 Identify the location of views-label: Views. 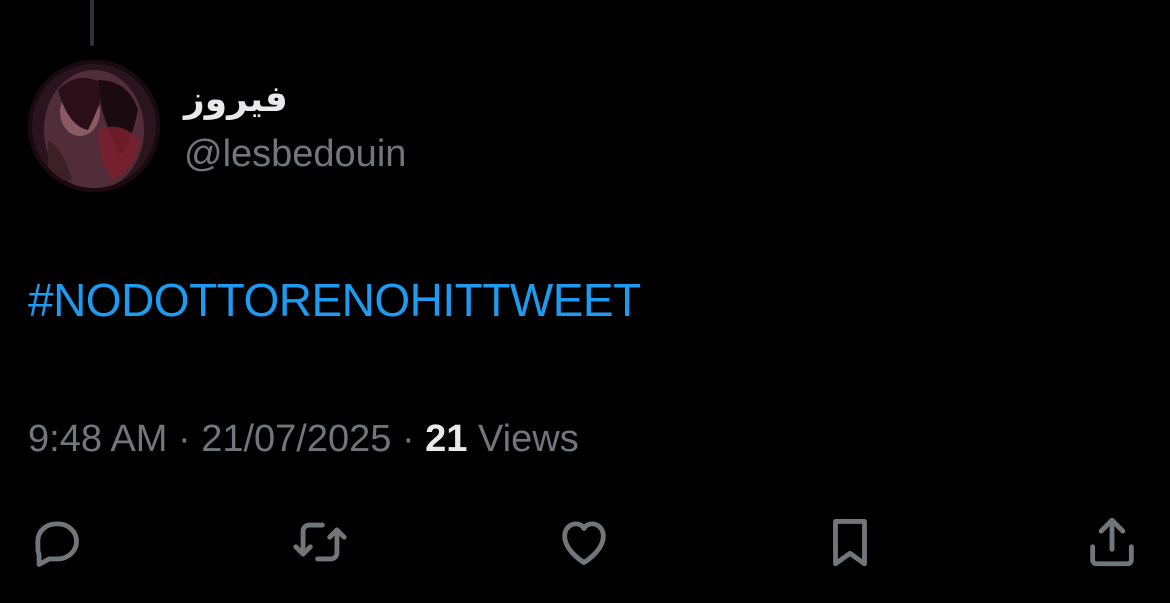
(528, 439).